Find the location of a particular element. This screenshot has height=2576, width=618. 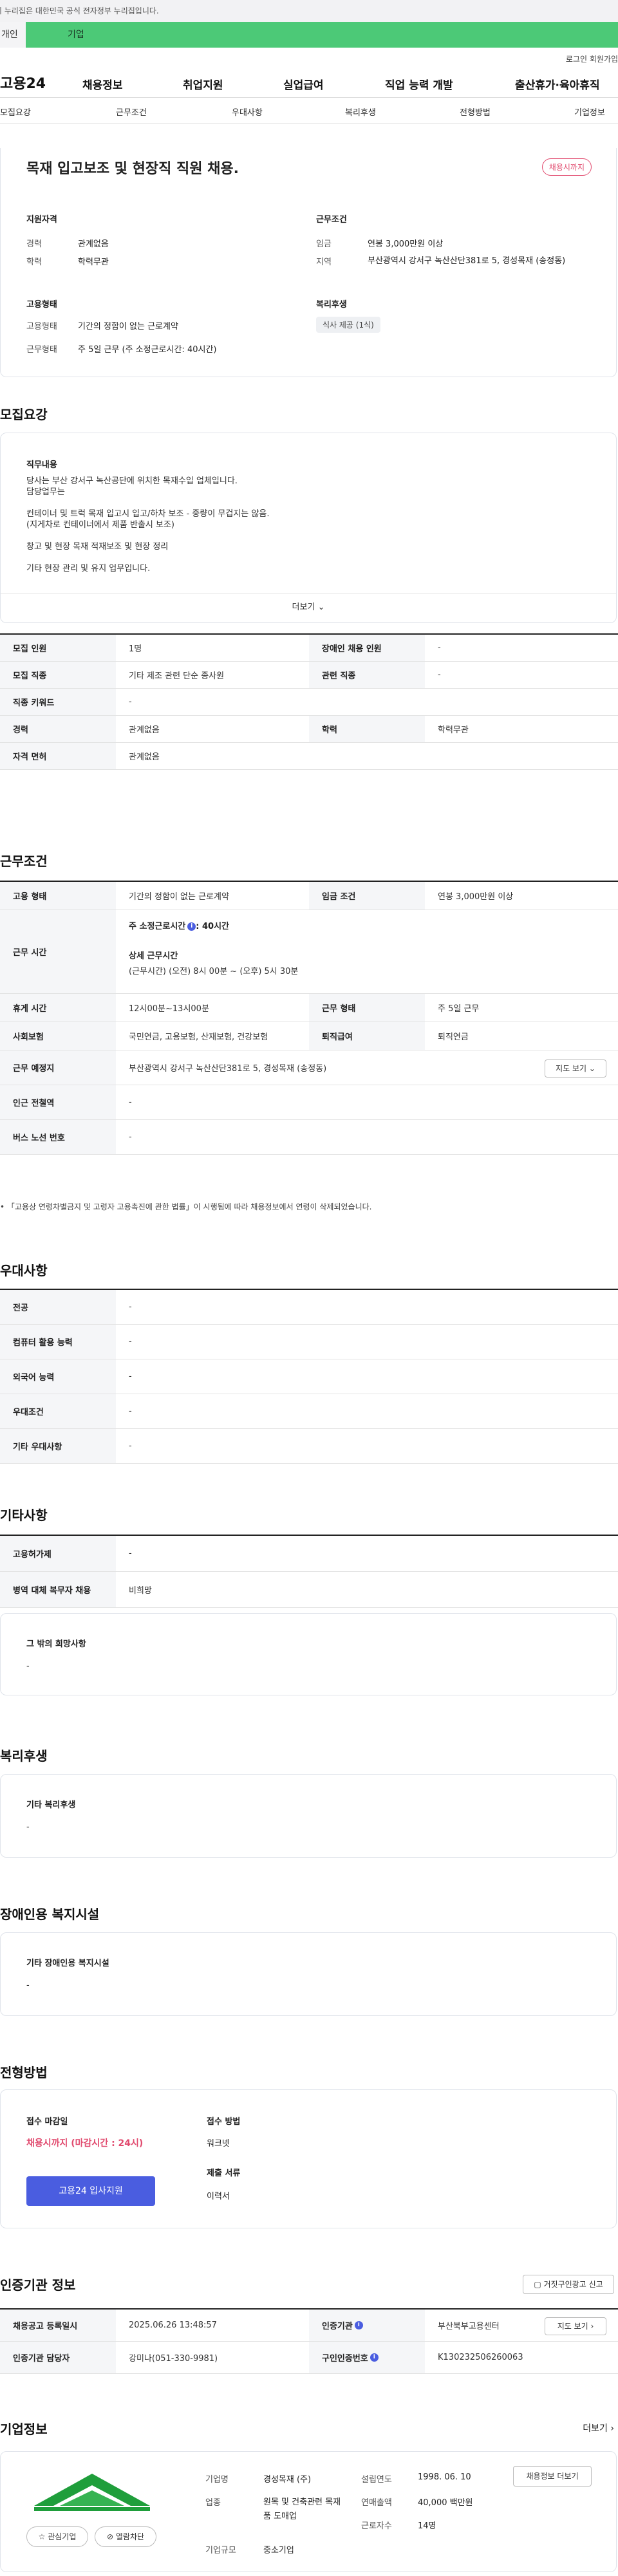

etc-heading: 기타사항 is located at coordinates (24, 1515).